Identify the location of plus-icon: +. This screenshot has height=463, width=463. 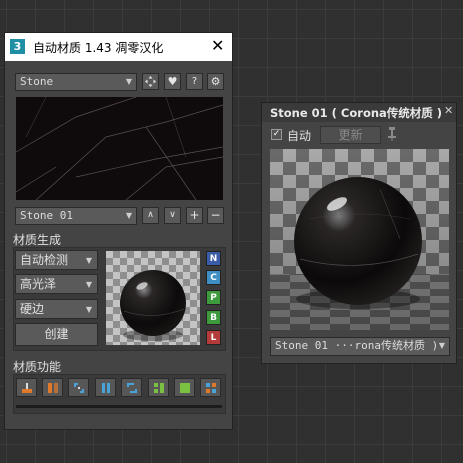
(194, 215).